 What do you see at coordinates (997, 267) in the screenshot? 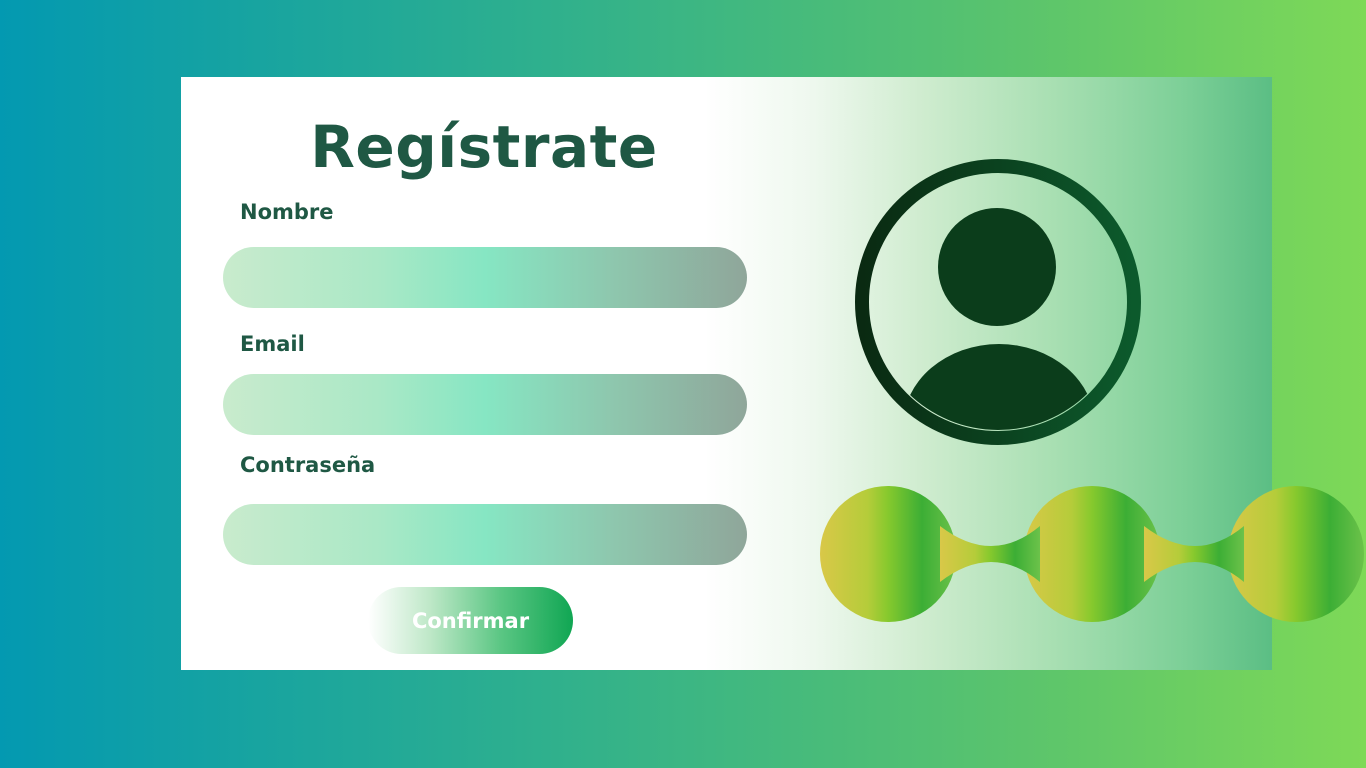
I see `avatar-head` at bounding box center [997, 267].